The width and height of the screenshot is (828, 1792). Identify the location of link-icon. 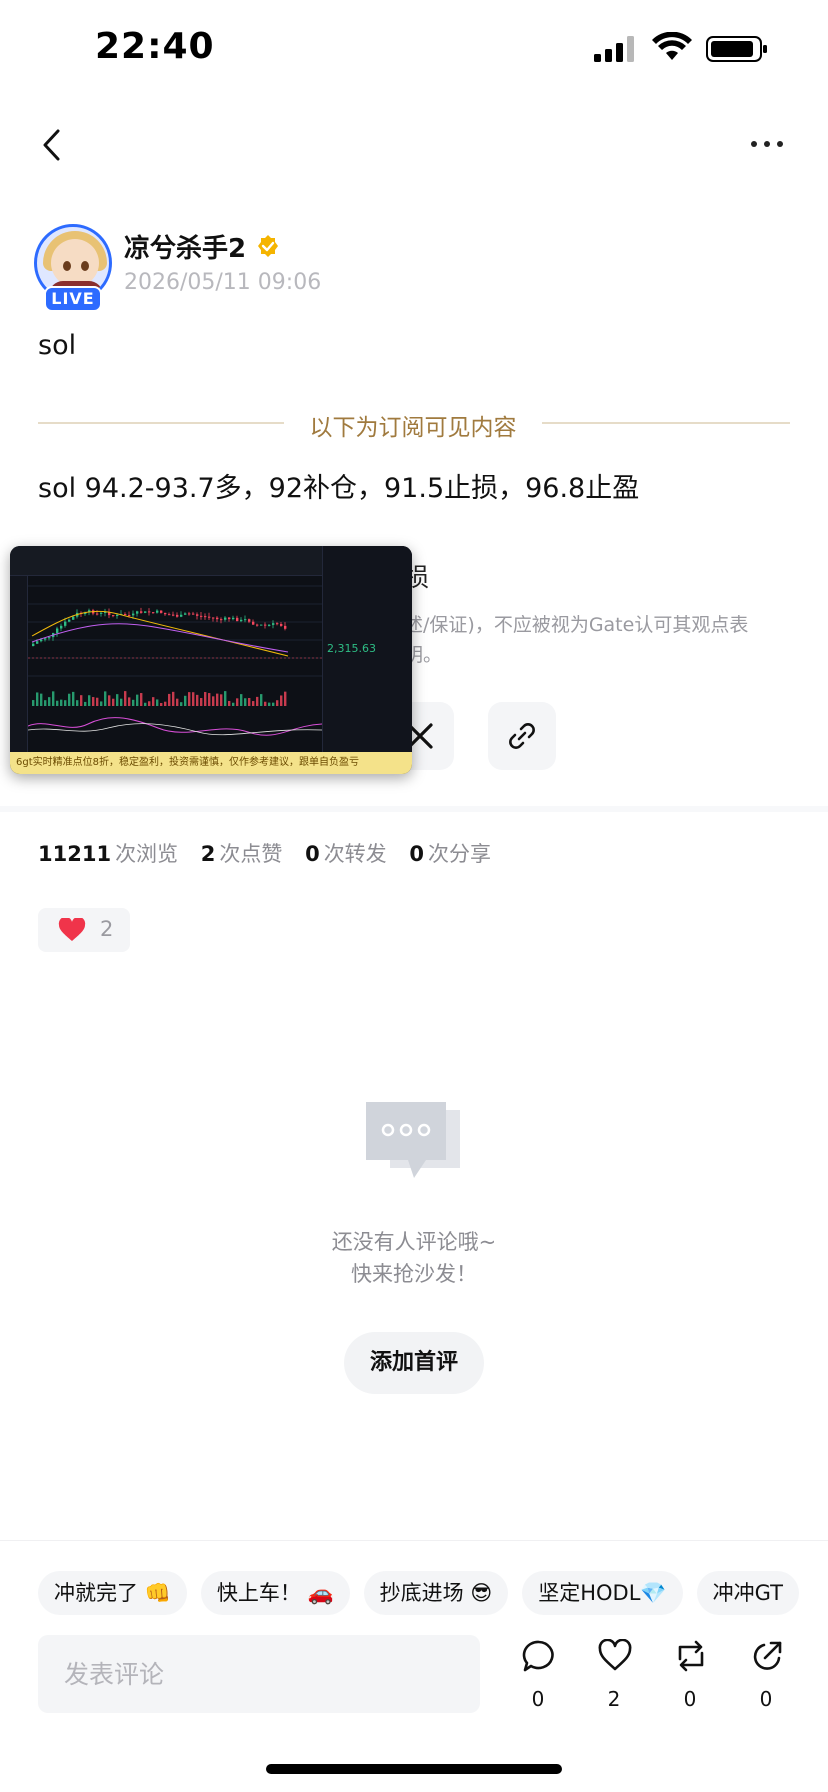
(522, 736).